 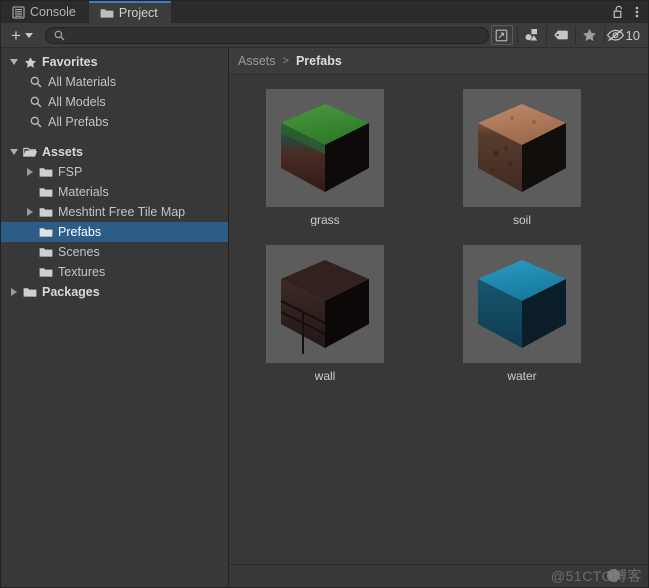 What do you see at coordinates (517, 35) in the screenshot?
I see `toolbar-divider` at bounding box center [517, 35].